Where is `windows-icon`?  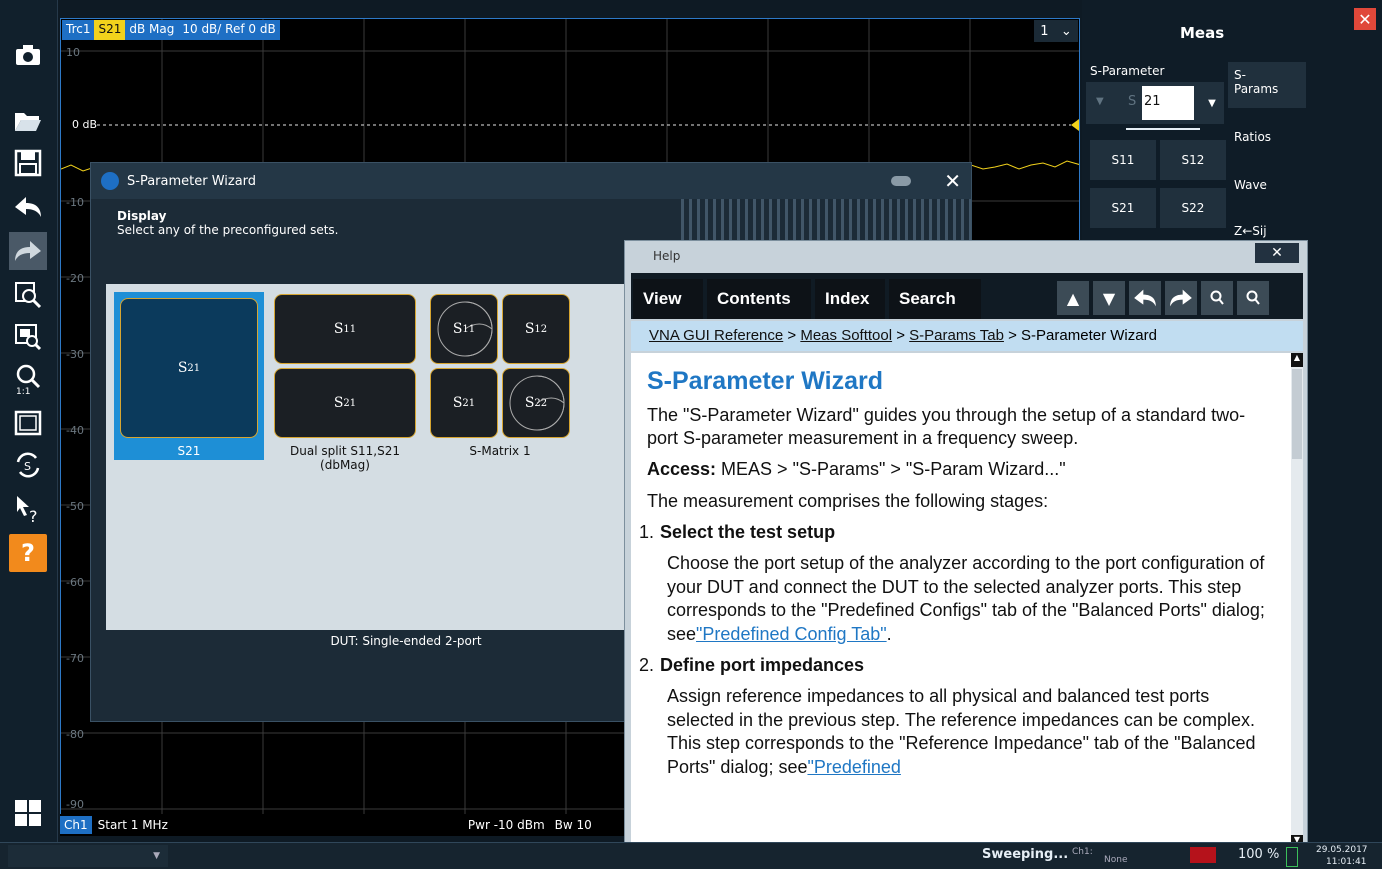 windows-icon is located at coordinates (28, 813).